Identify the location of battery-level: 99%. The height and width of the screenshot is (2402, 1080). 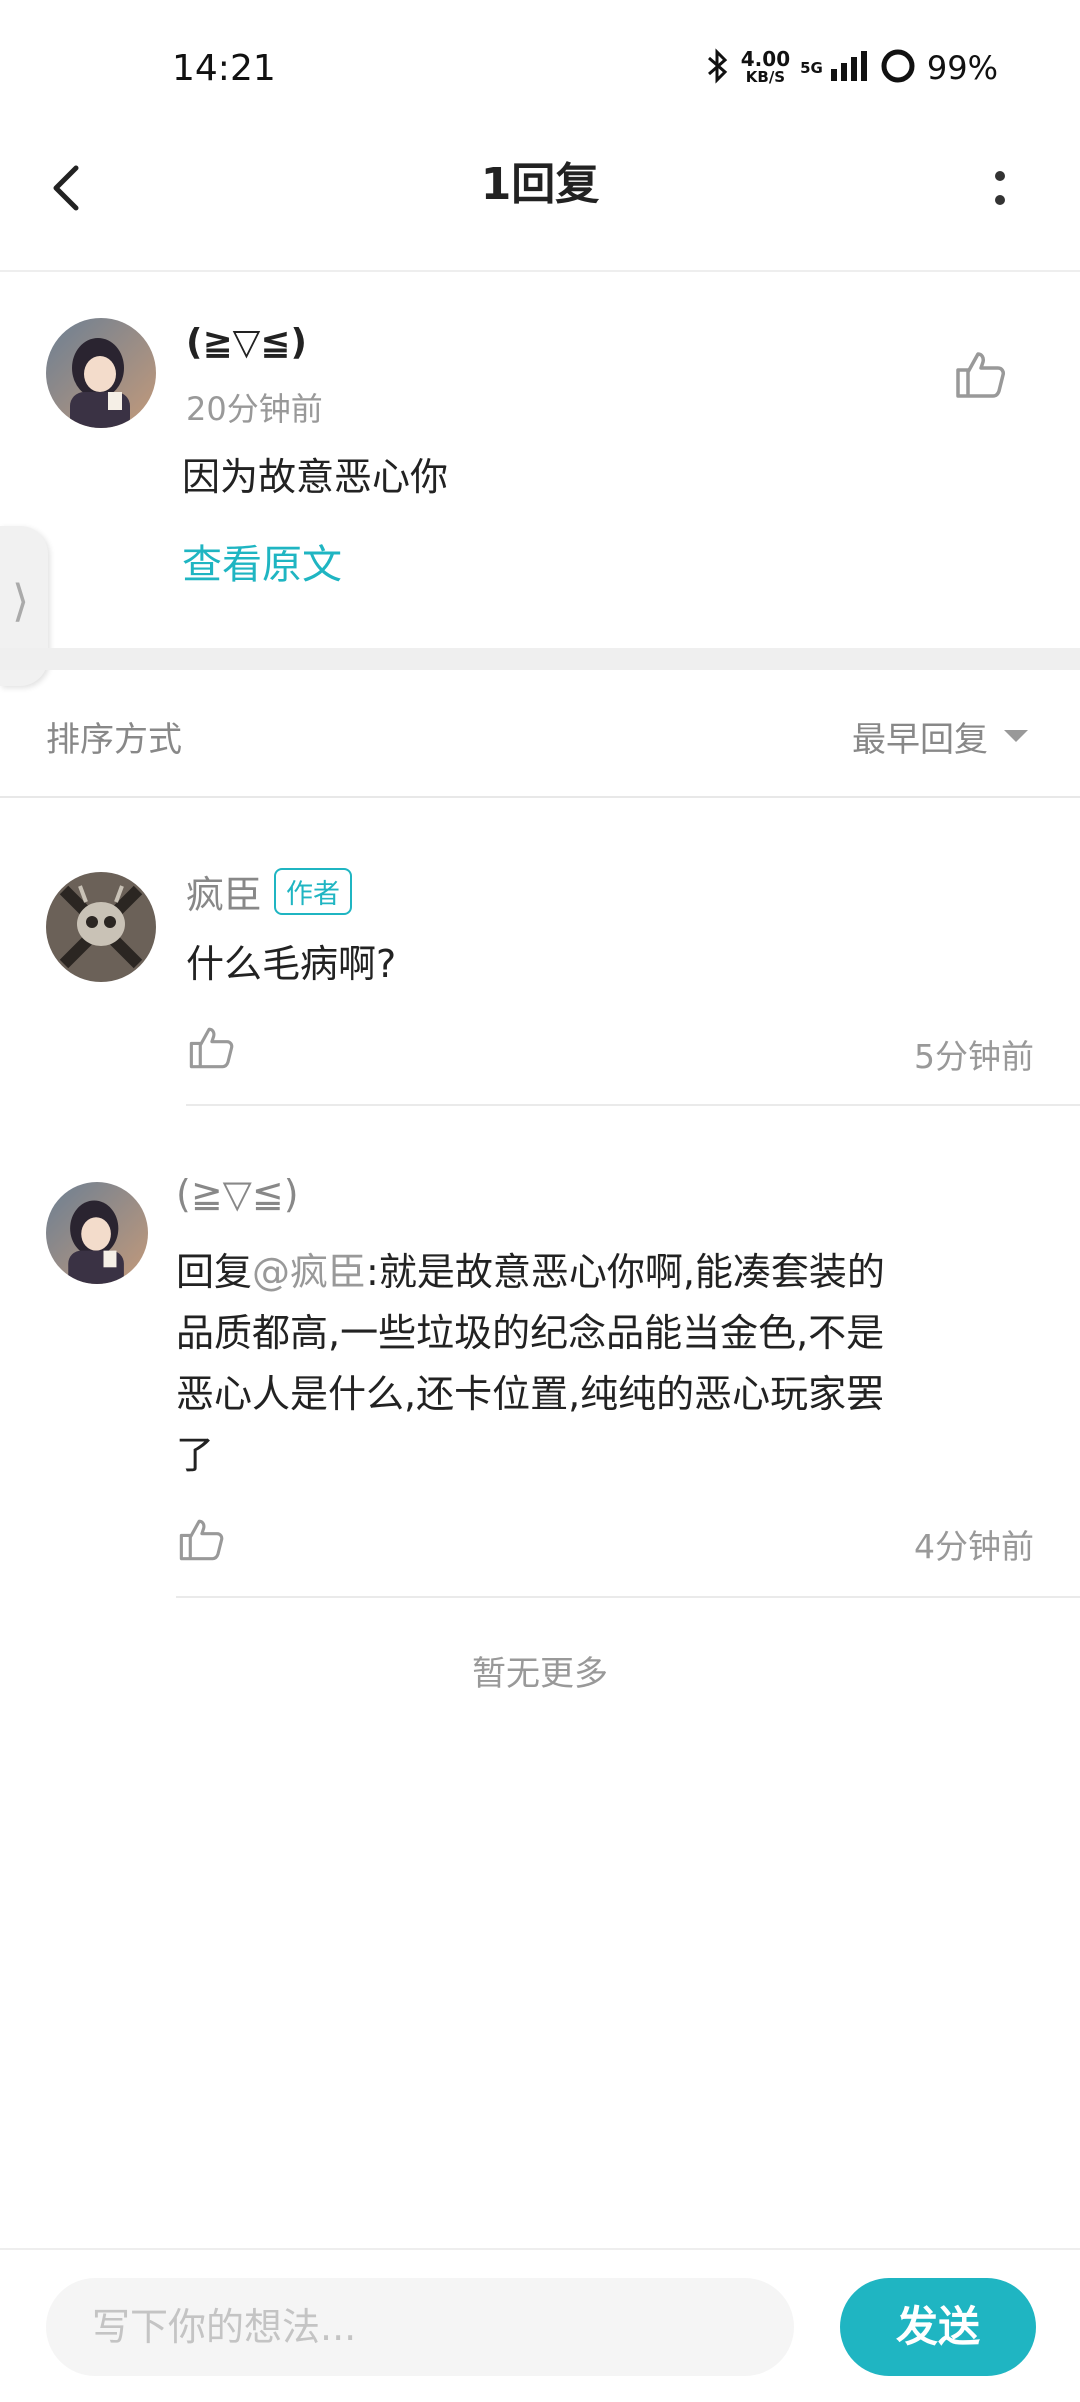
(962, 68).